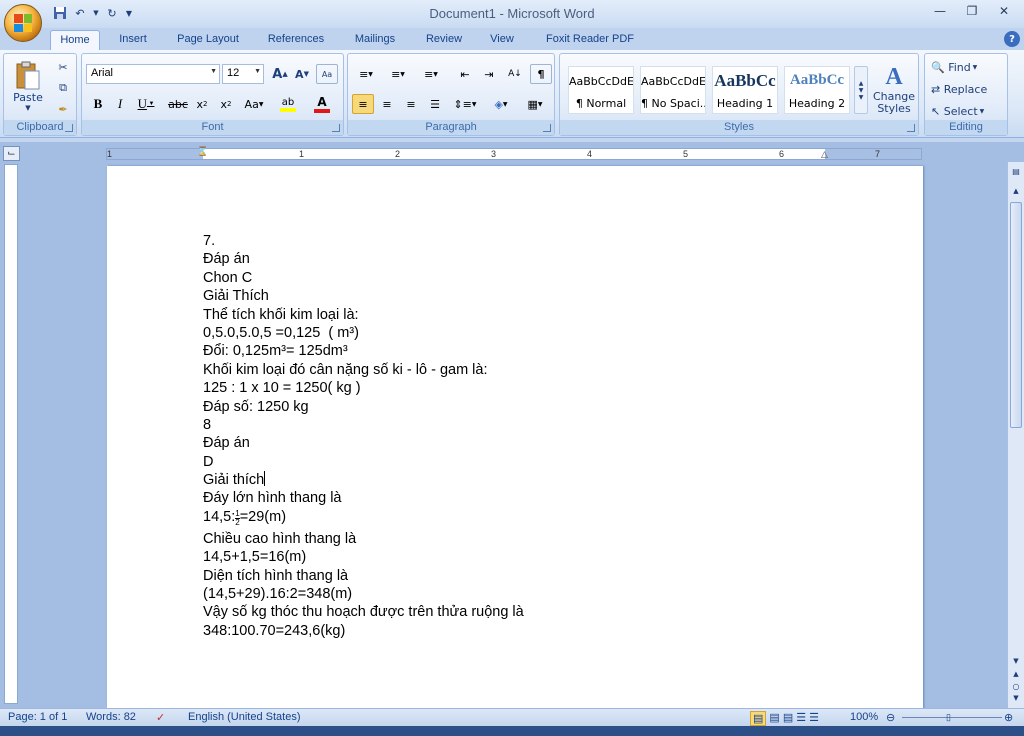 The image size is (1024, 736). I want to click on zoom-level: 100%, so click(864, 717).